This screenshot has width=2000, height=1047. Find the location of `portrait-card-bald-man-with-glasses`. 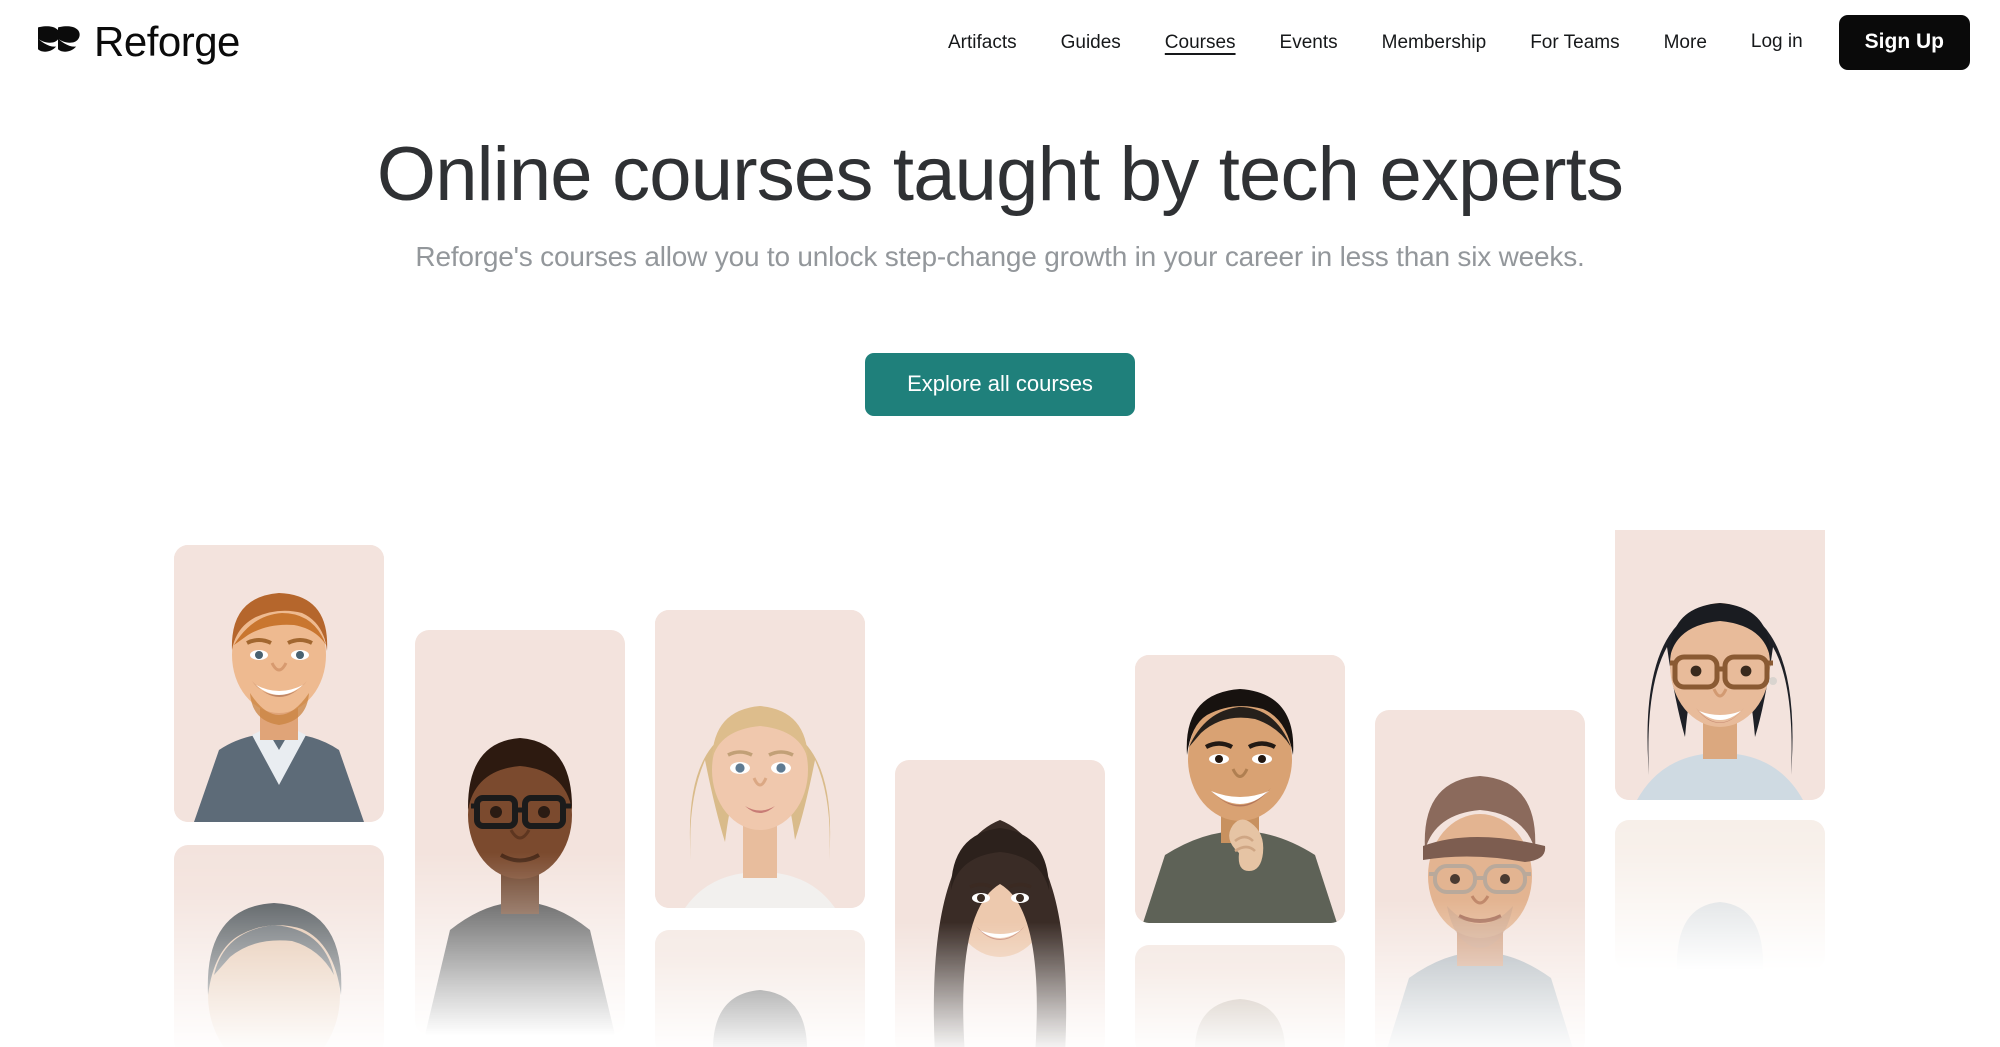

portrait-card-bald-man-with-glasses is located at coordinates (520, 832).